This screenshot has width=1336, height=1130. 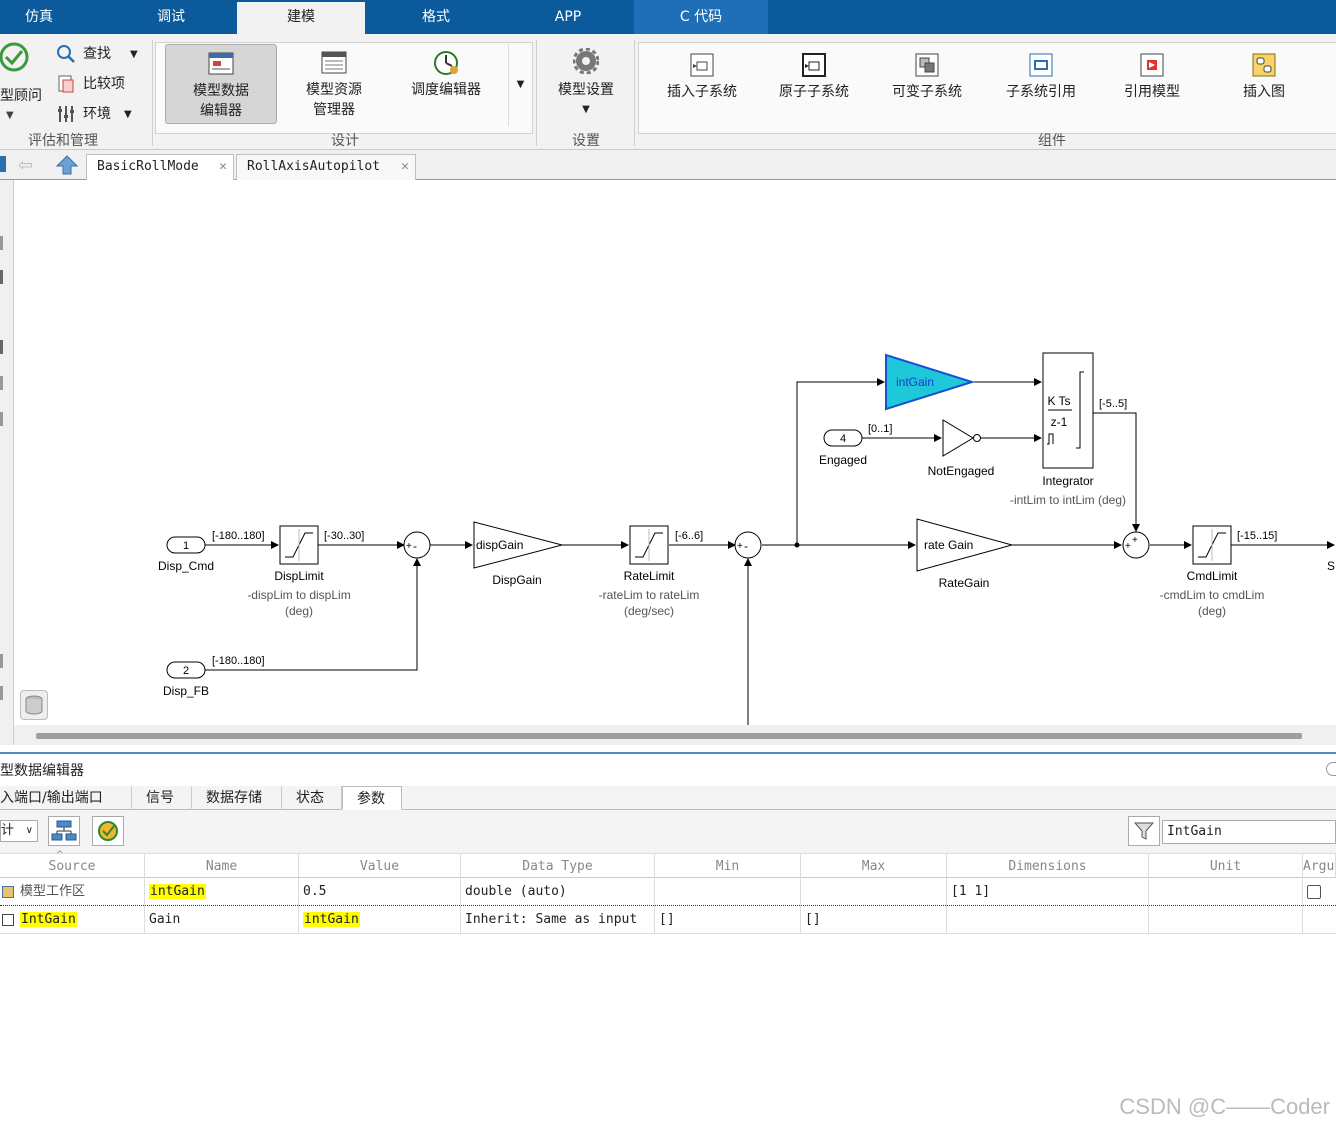 I want to click on block-annotation: -intLim to intLim (deg), so click(x=1068, y=500).